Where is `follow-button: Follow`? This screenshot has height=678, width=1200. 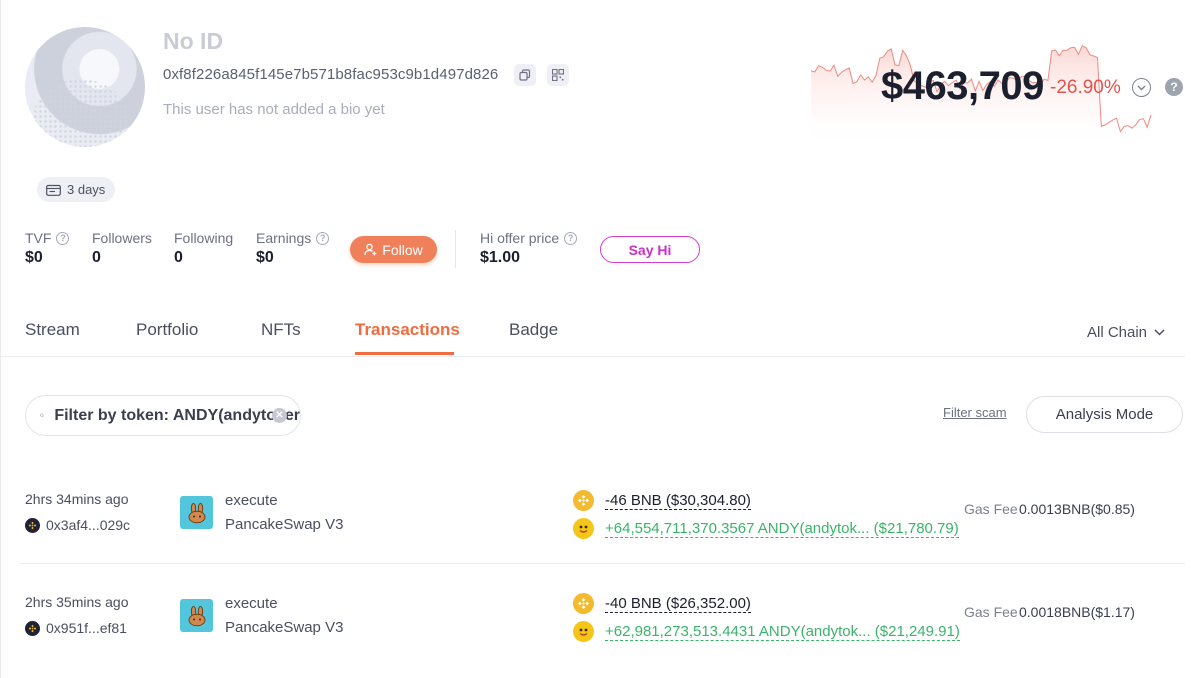
follow-button: Follow is located at coordinates (393, 249).